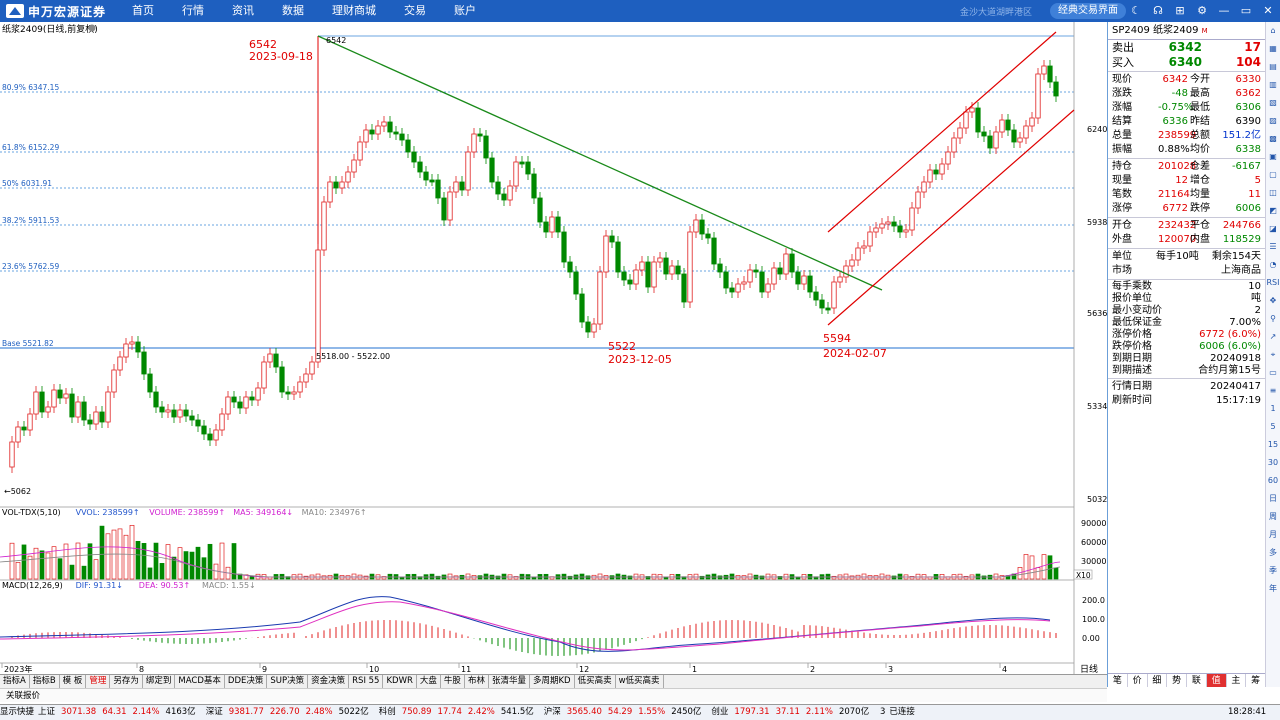 This screenshot has width=1280, height=720. I want to click on sidebar-tool: ▤, so click(1273, 66).